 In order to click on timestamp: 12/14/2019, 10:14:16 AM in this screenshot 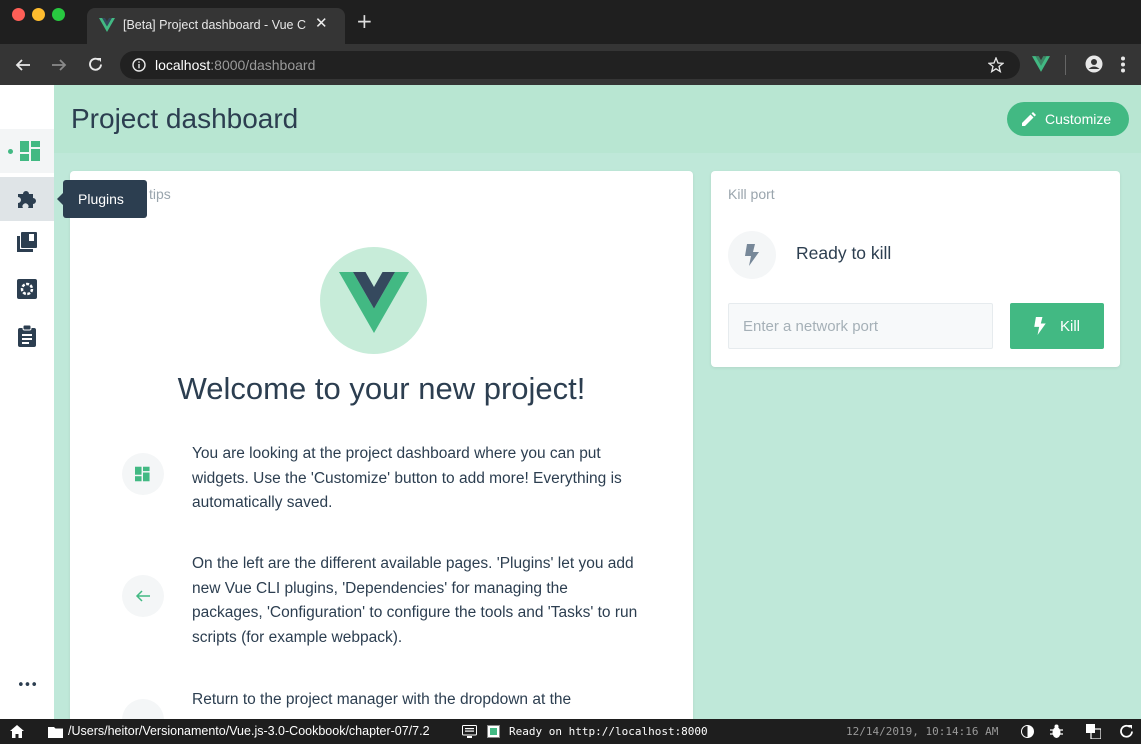, I will do `click(922, 731)`.